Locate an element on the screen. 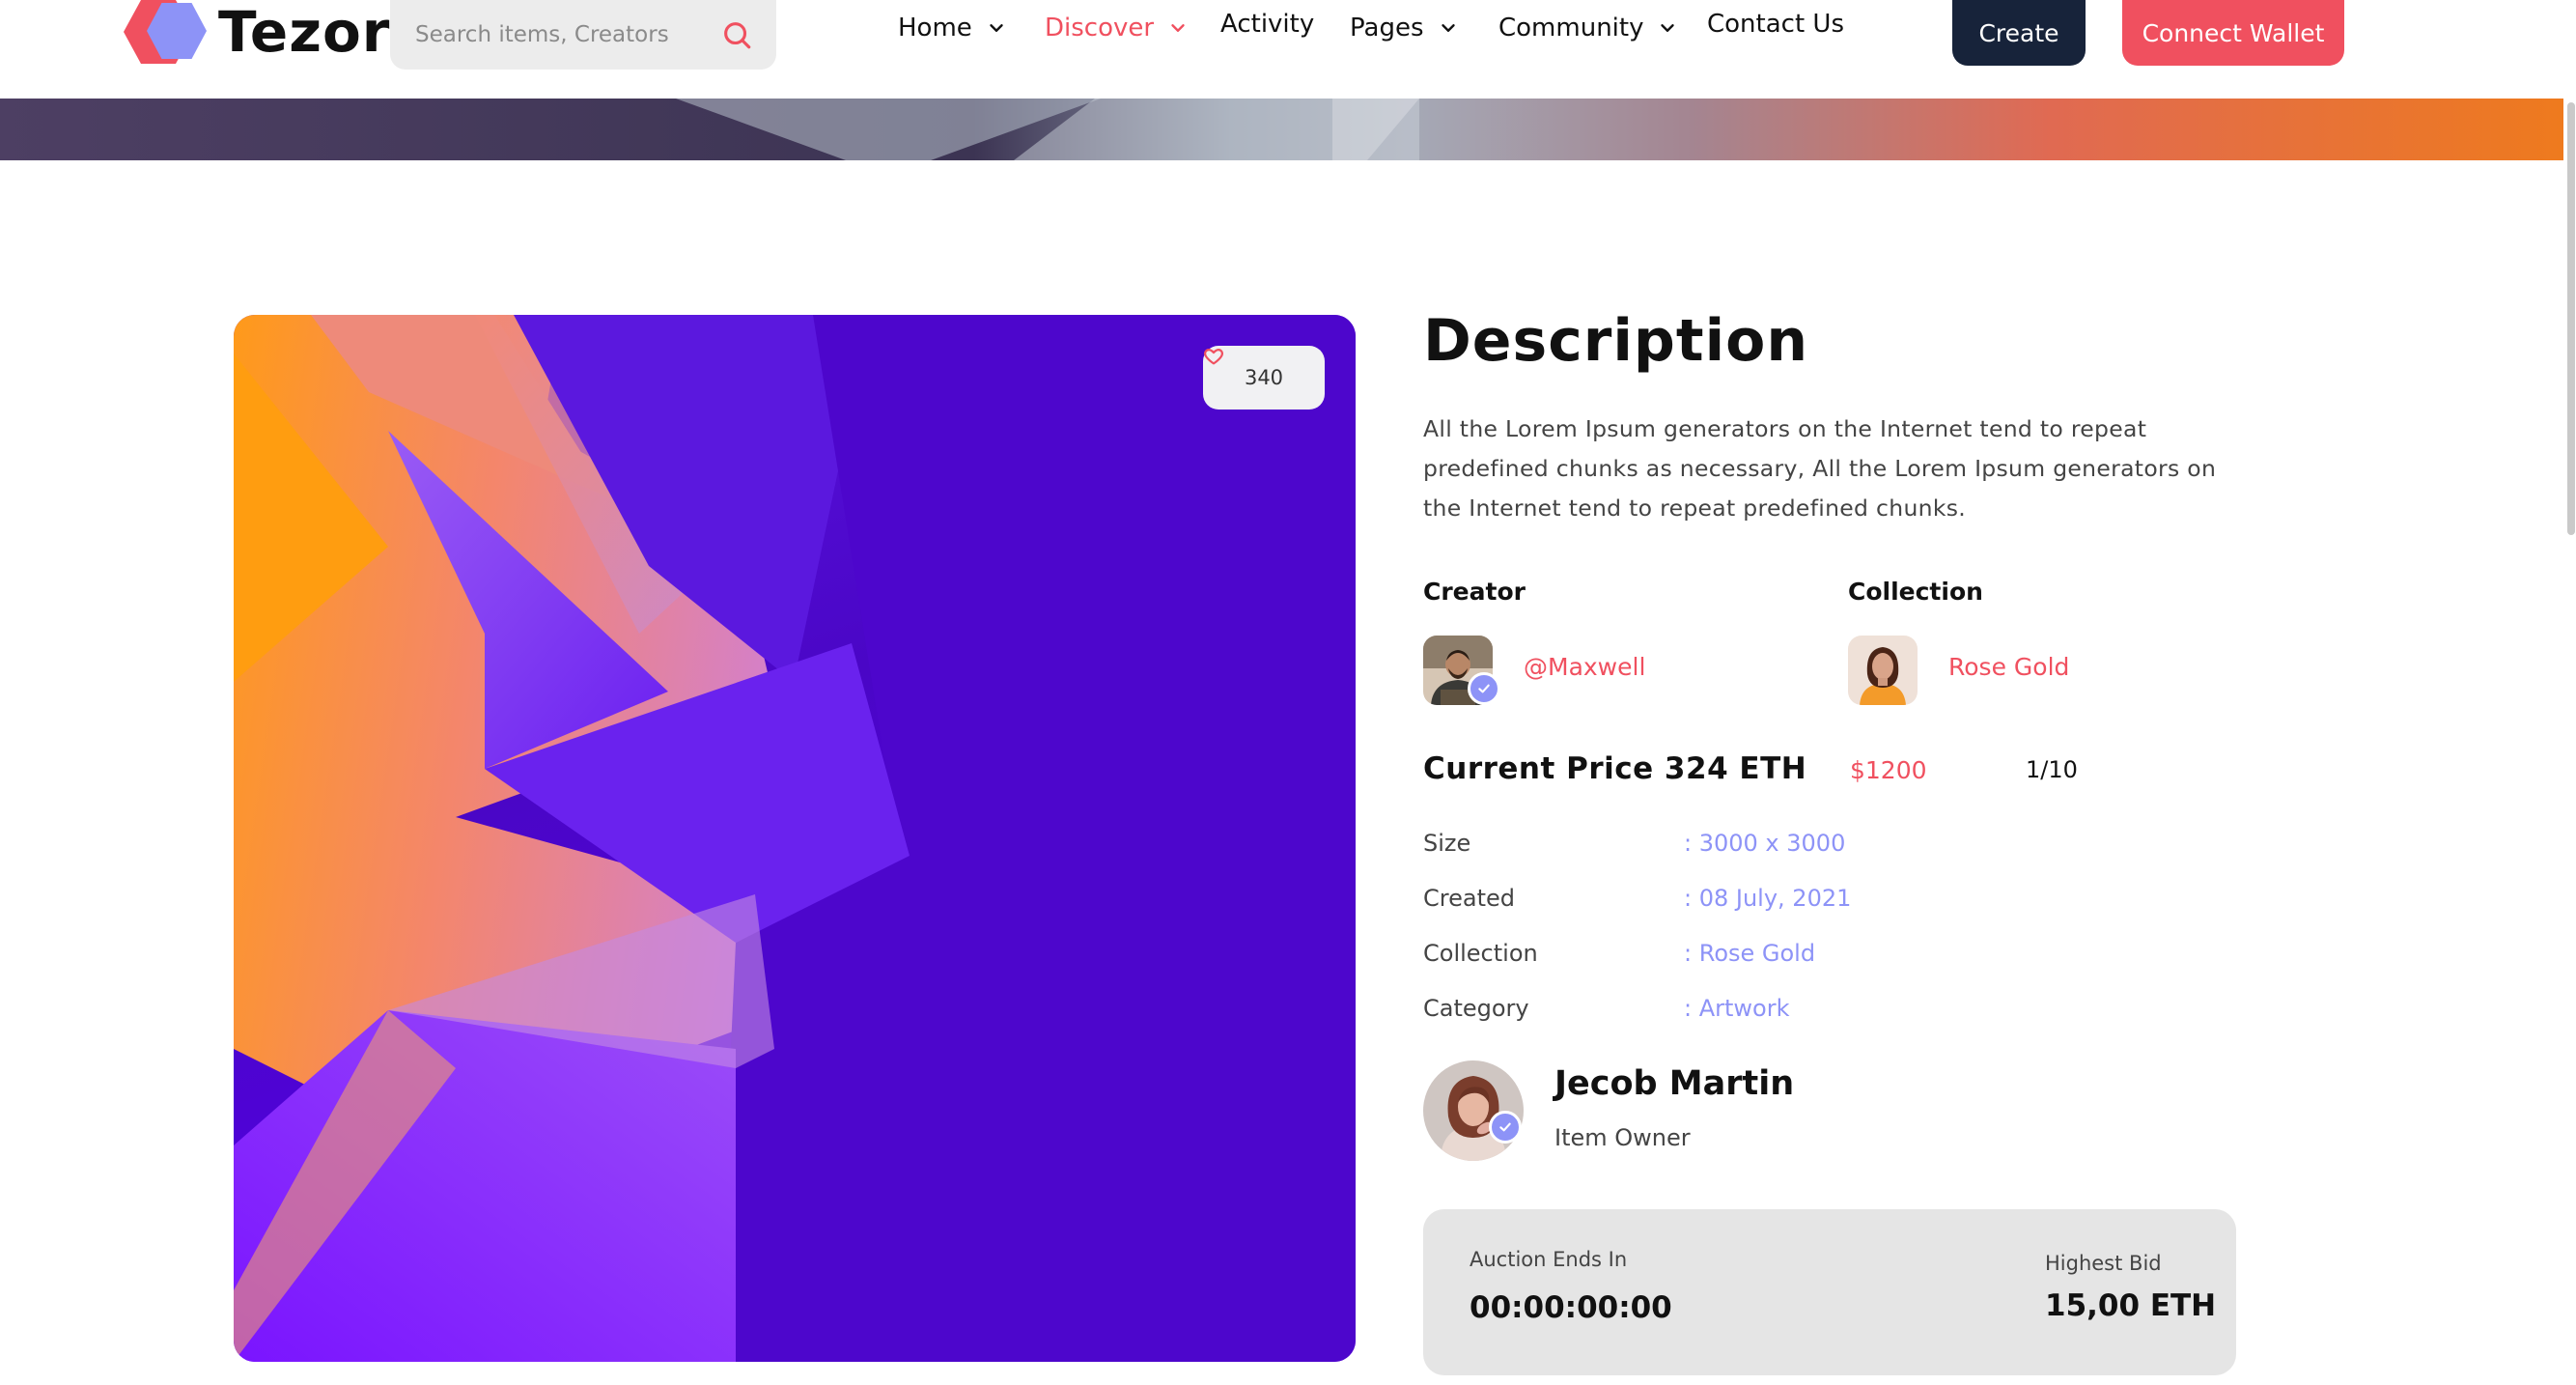 This screenshot has width=2576, height=1385. nav-item-label: Community is located at coordinates (1571, 28).